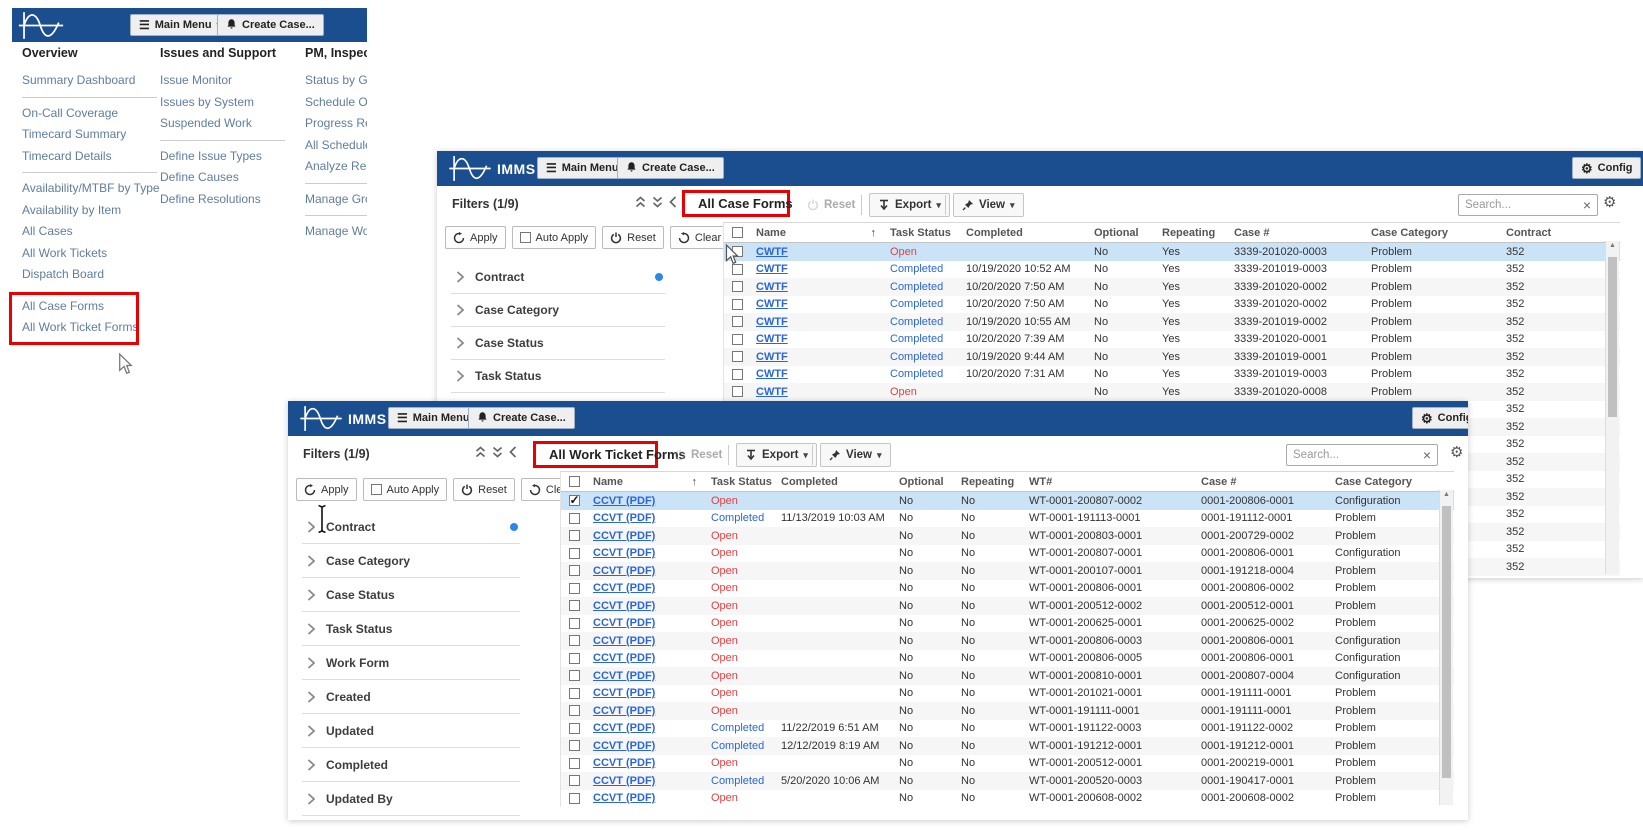  What do you see at coordinates (1296, 233) in the screenshot?
I see `column-header-case-number: Case #` at bounding box center [1296, 233].